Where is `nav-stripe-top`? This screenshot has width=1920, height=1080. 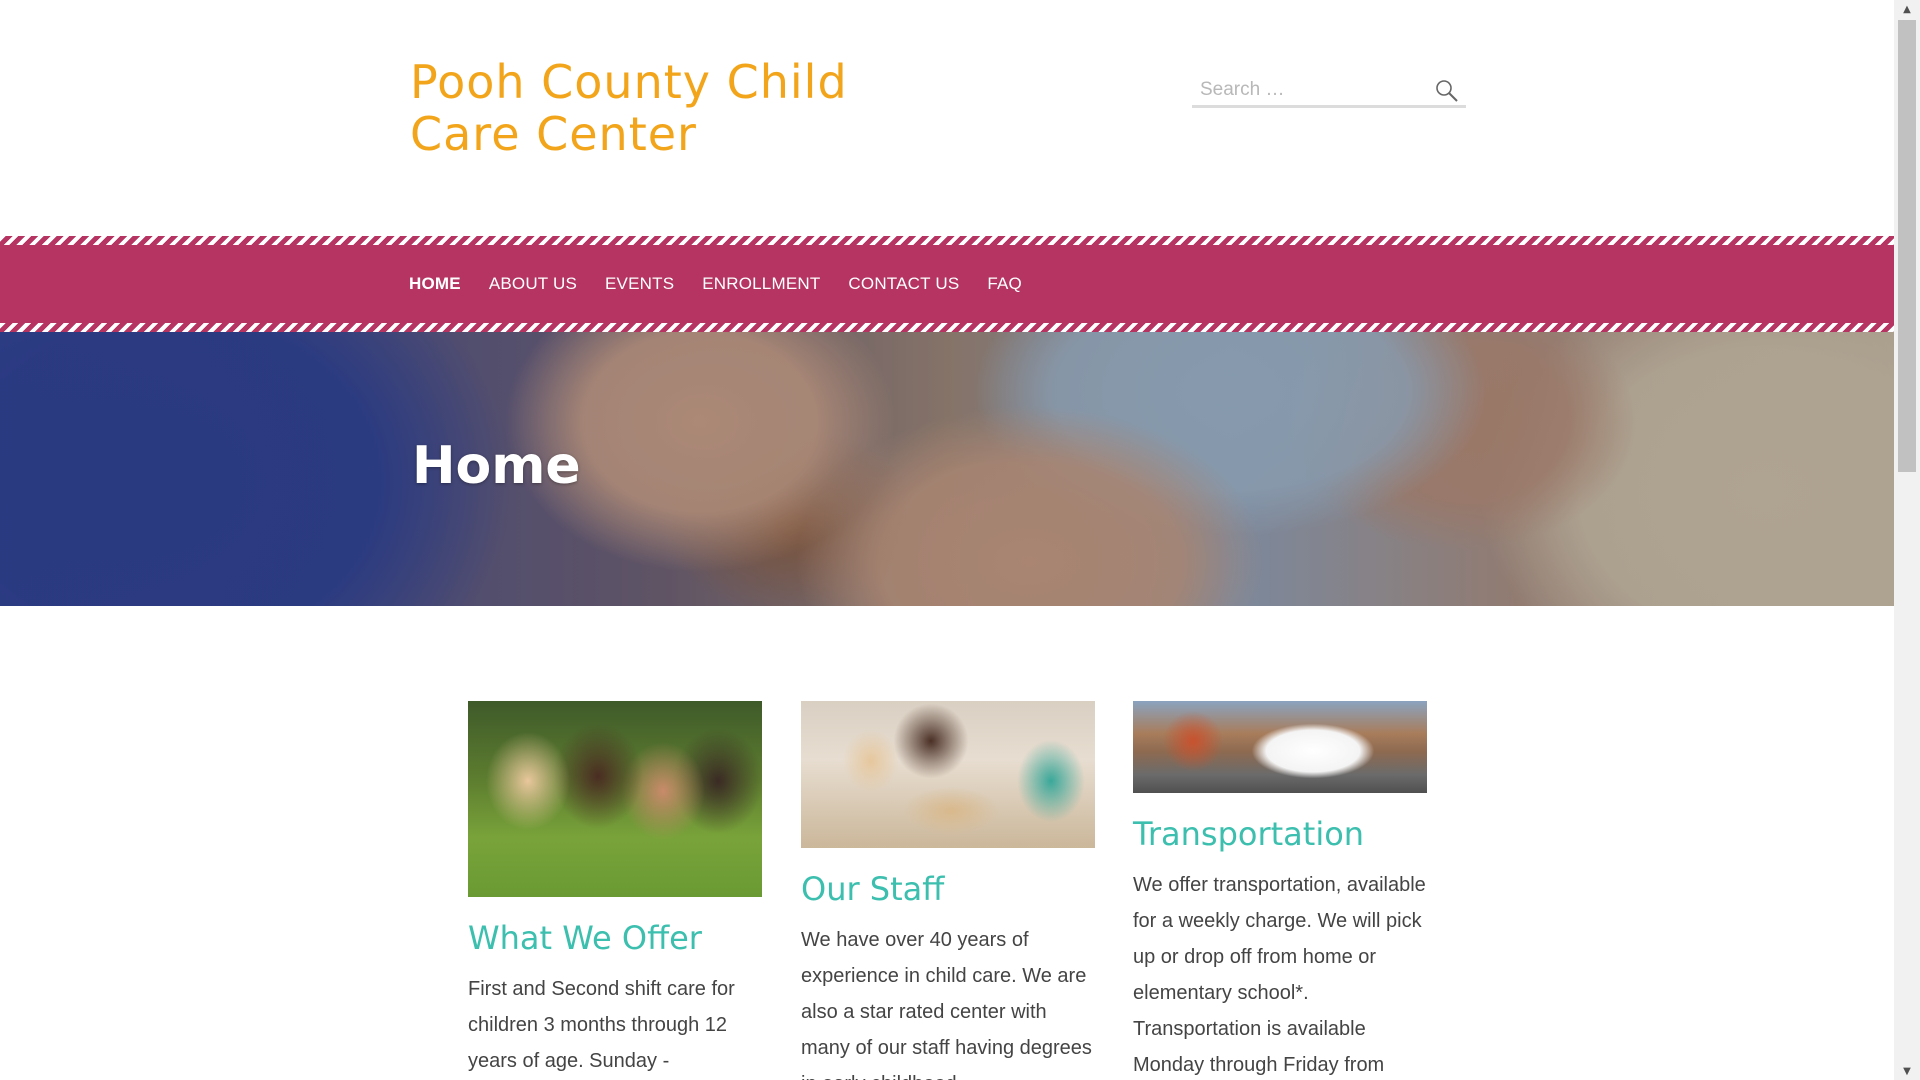 nav-stripe-top is located at coordinates (947, 240).